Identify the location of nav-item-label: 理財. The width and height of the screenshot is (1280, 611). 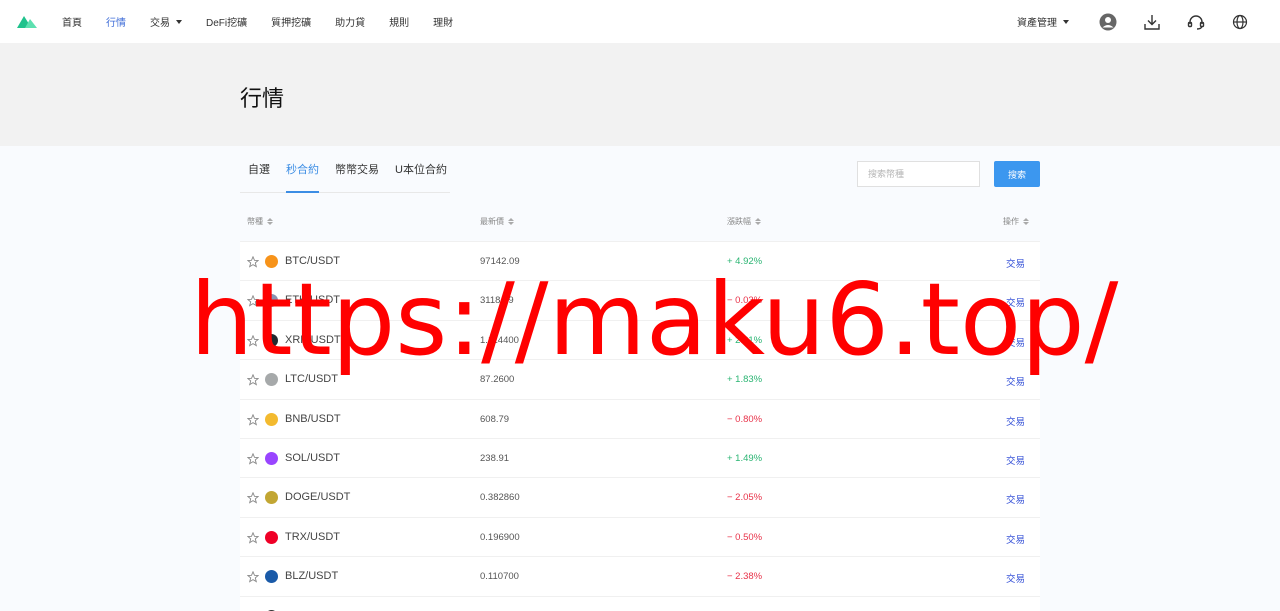
(443, 23).